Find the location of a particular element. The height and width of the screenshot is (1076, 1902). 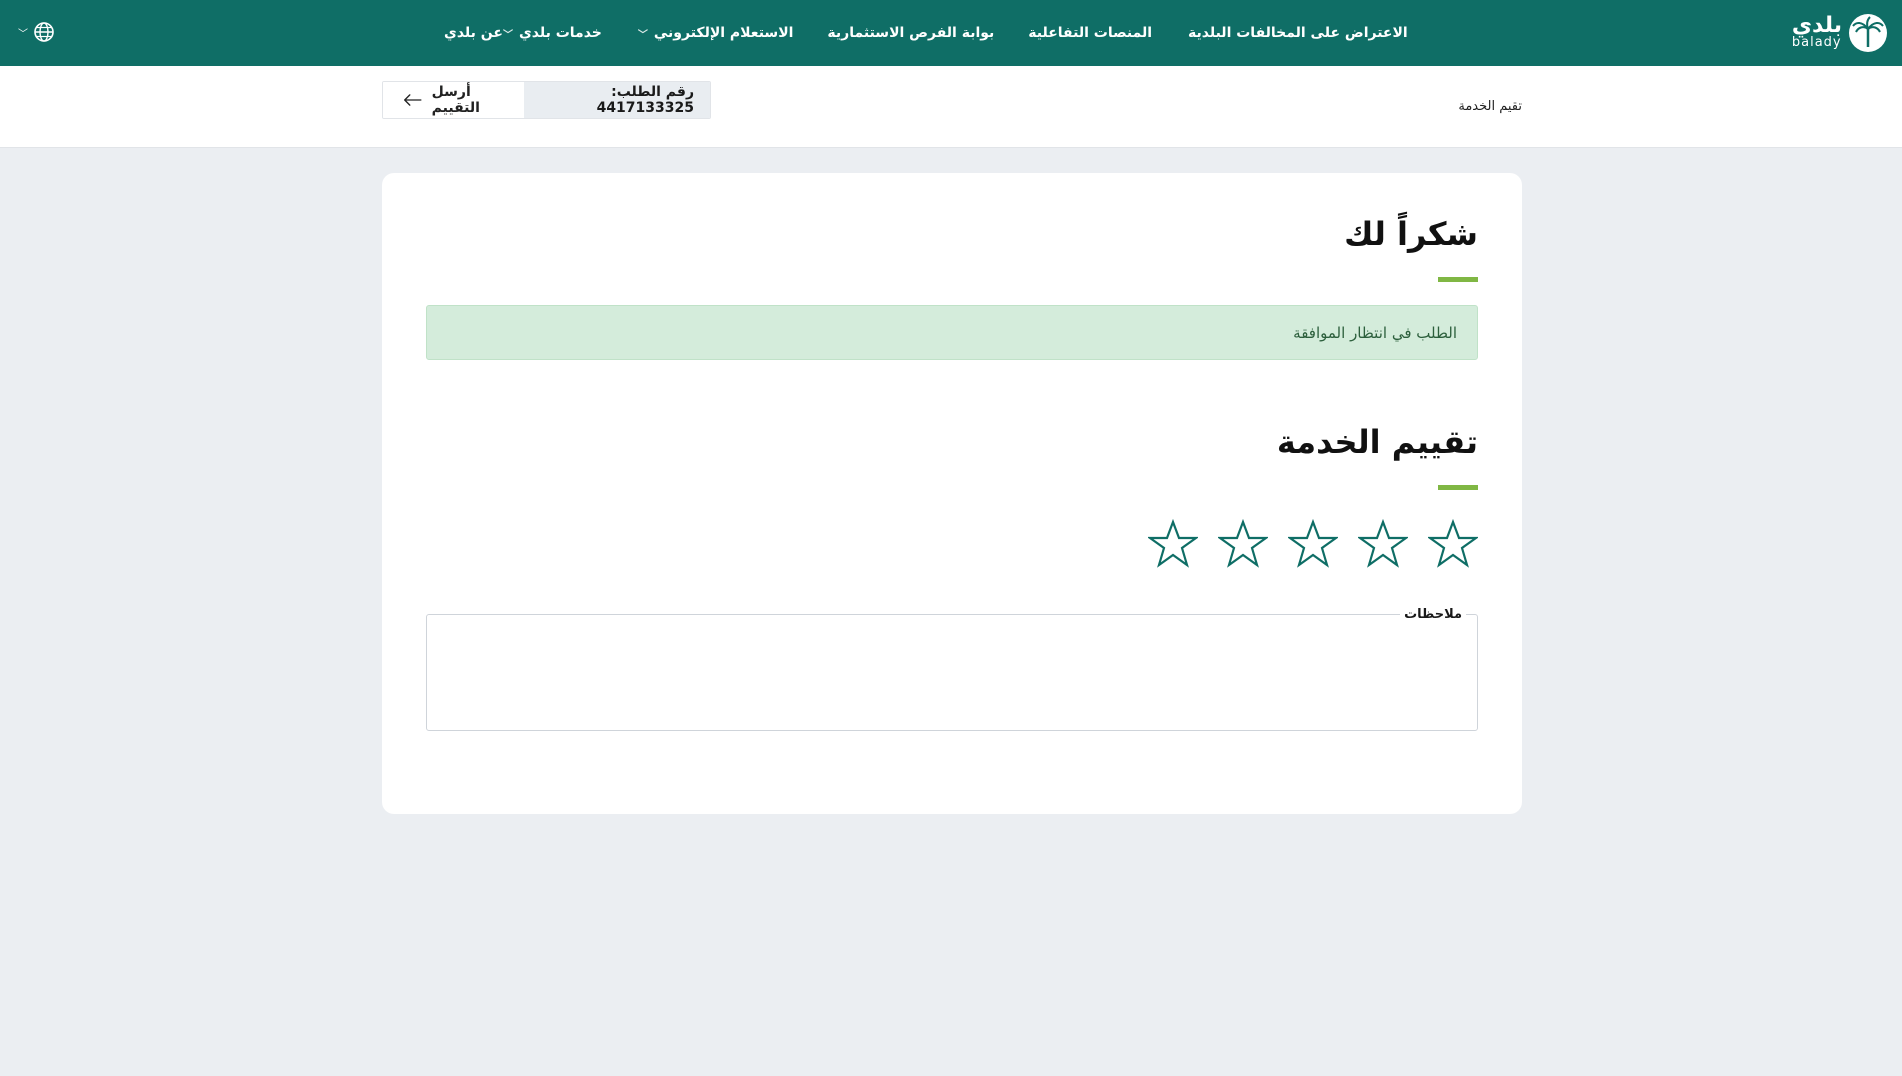

request-action-box: أرسل التقييم رقم الطلب: 4417133325 is located at coordinates (546, 100).